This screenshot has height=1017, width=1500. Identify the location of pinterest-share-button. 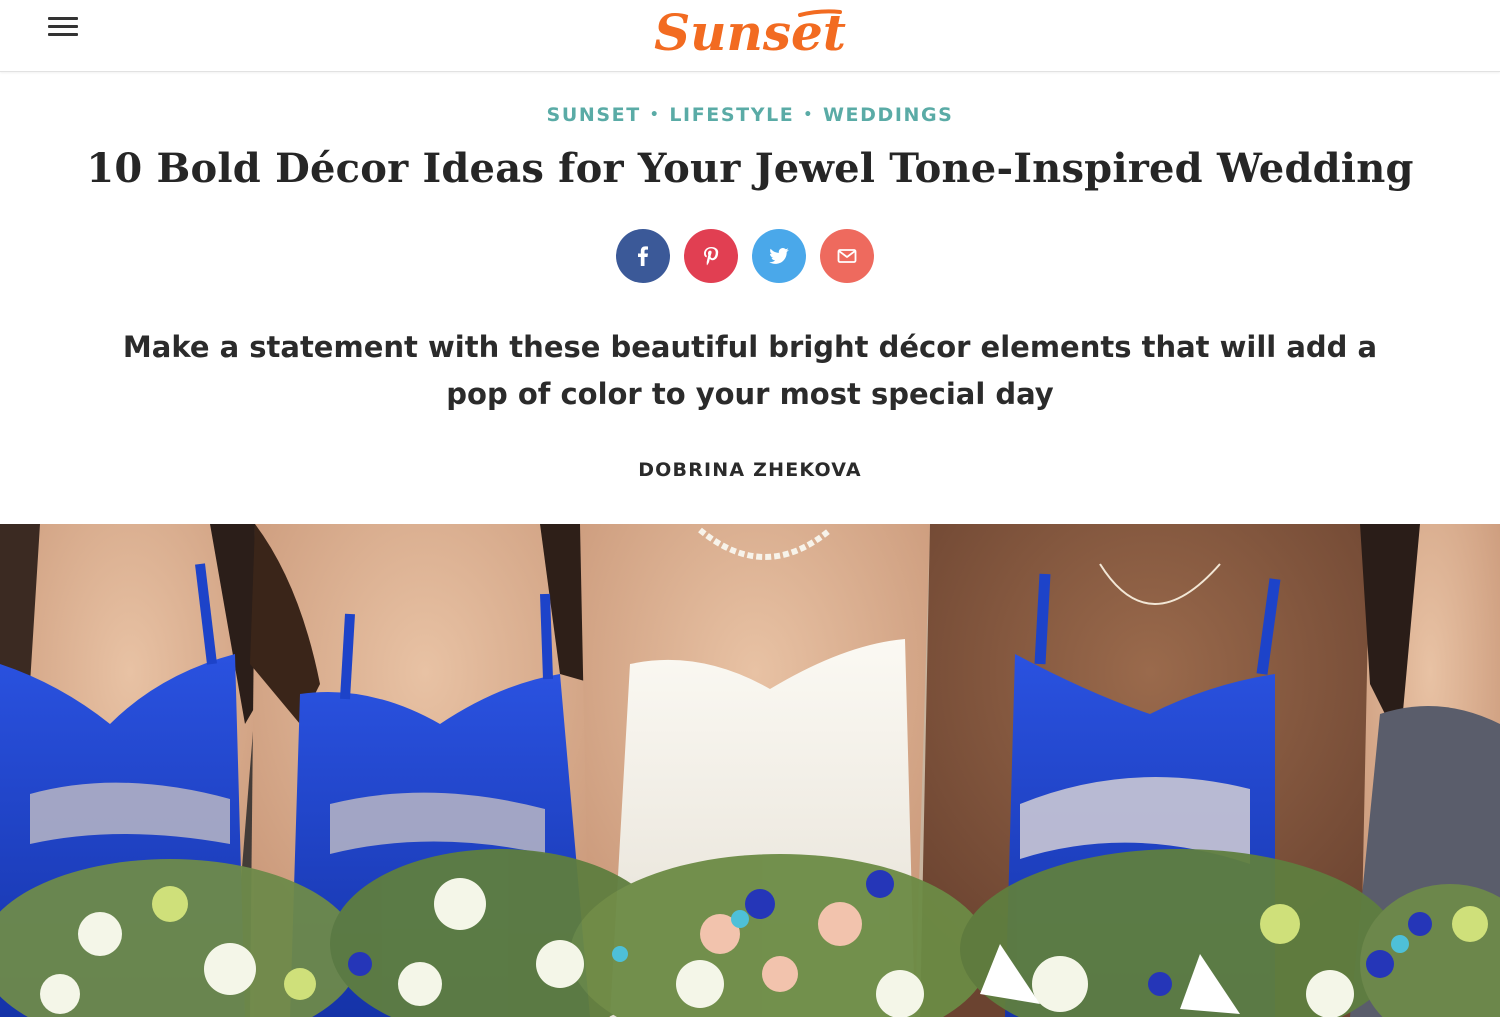
(711, 256).